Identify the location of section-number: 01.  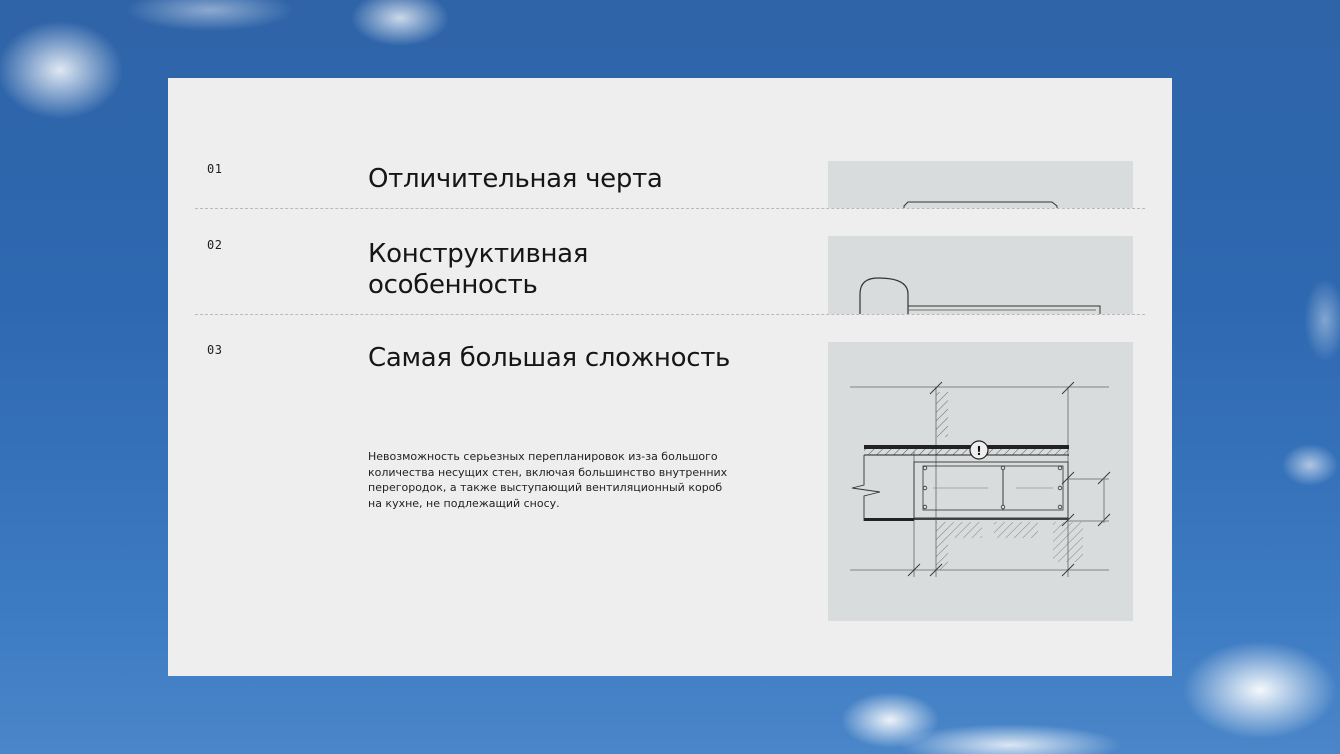
(215, 169).